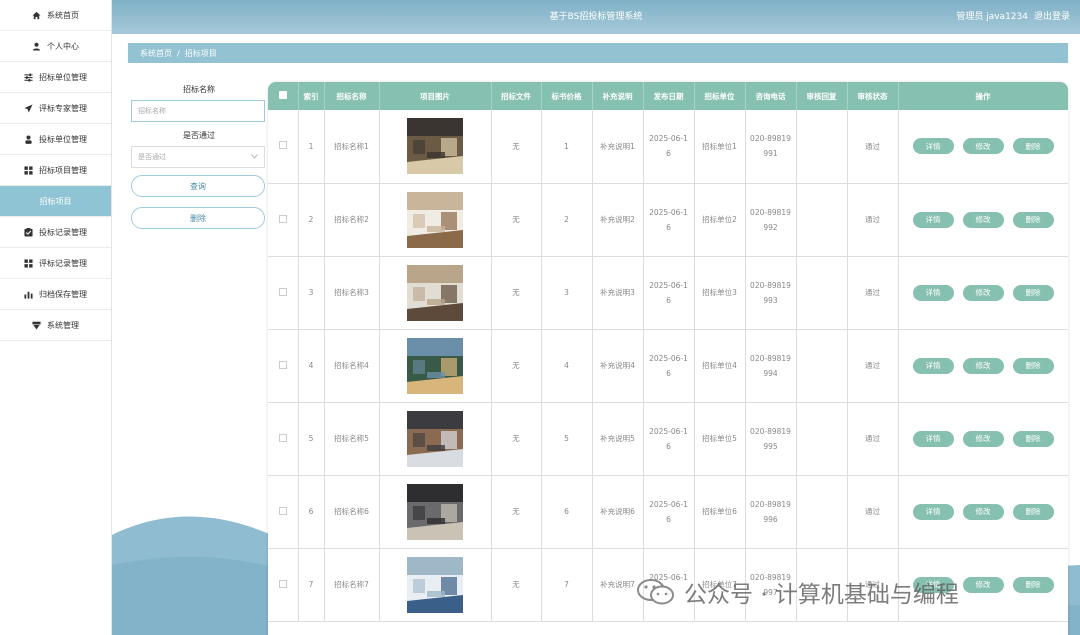 Image resolution: width=1080 pixels, height=635 pixels. Describe the element at coordinates (198, 186) in the screenshot. I see `query-button: 查询` at that location.